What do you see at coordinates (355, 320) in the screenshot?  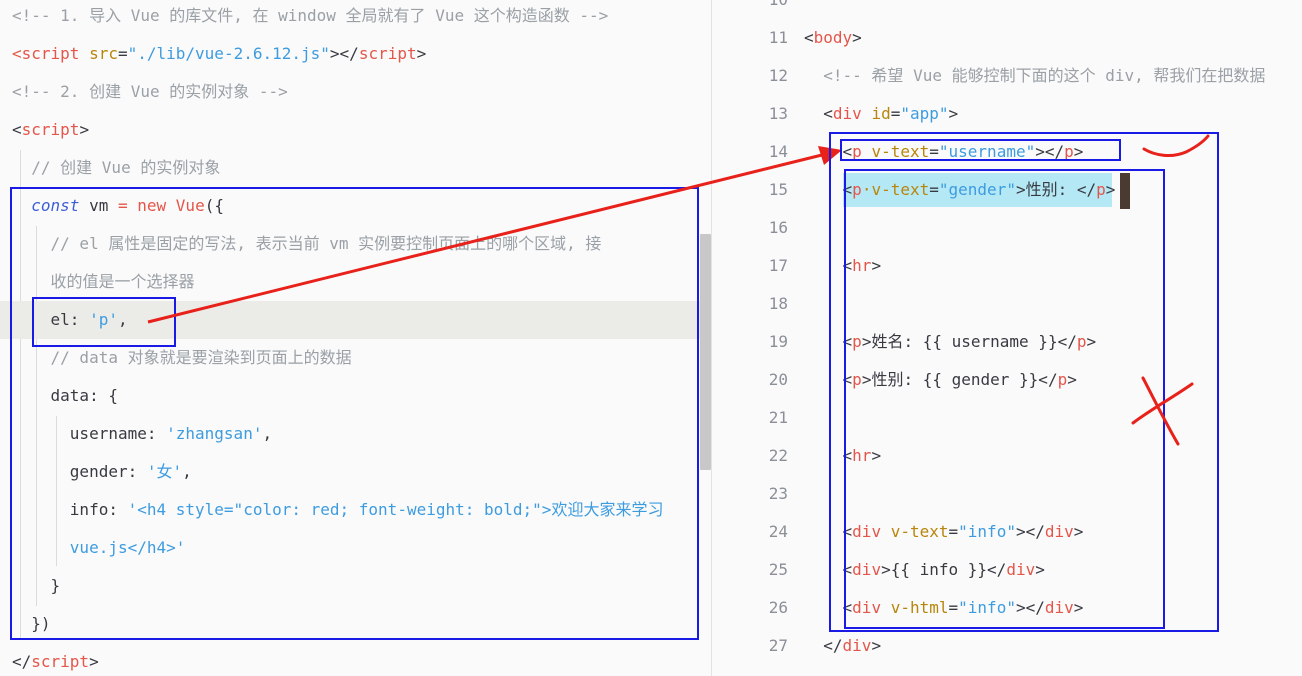 I see `code-line: el: 'p',` at bounding box center [355, 320].